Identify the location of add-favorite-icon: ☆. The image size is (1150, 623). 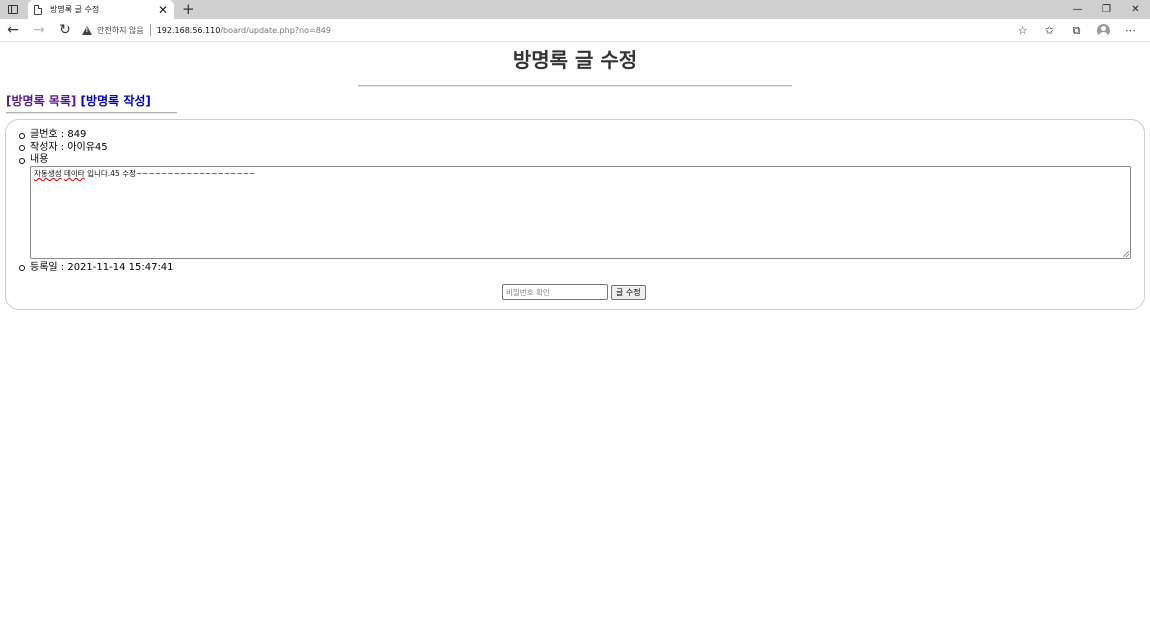
(1022, 30).